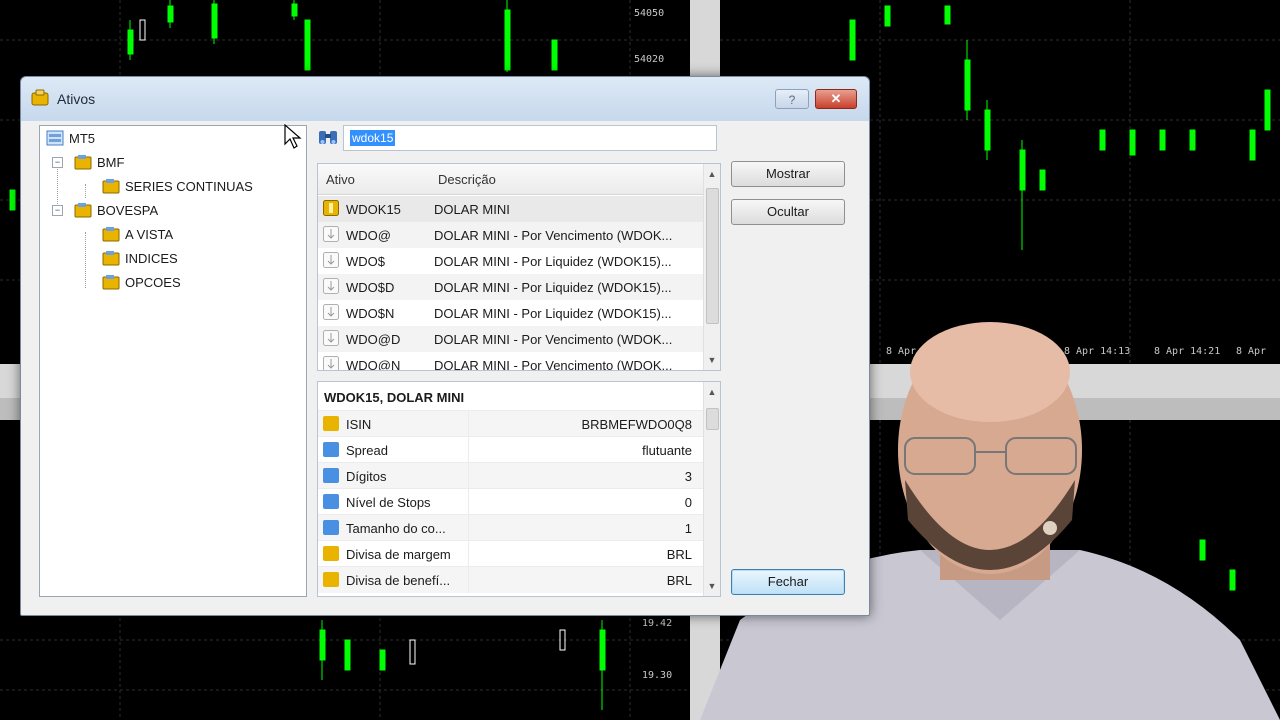 The width and height of the screenshot is (1280, 720). What do you see at coordinates (151, 258) in the screenshot?
I see `tree-node-label: INDICES` at bounding box center [151, 258].